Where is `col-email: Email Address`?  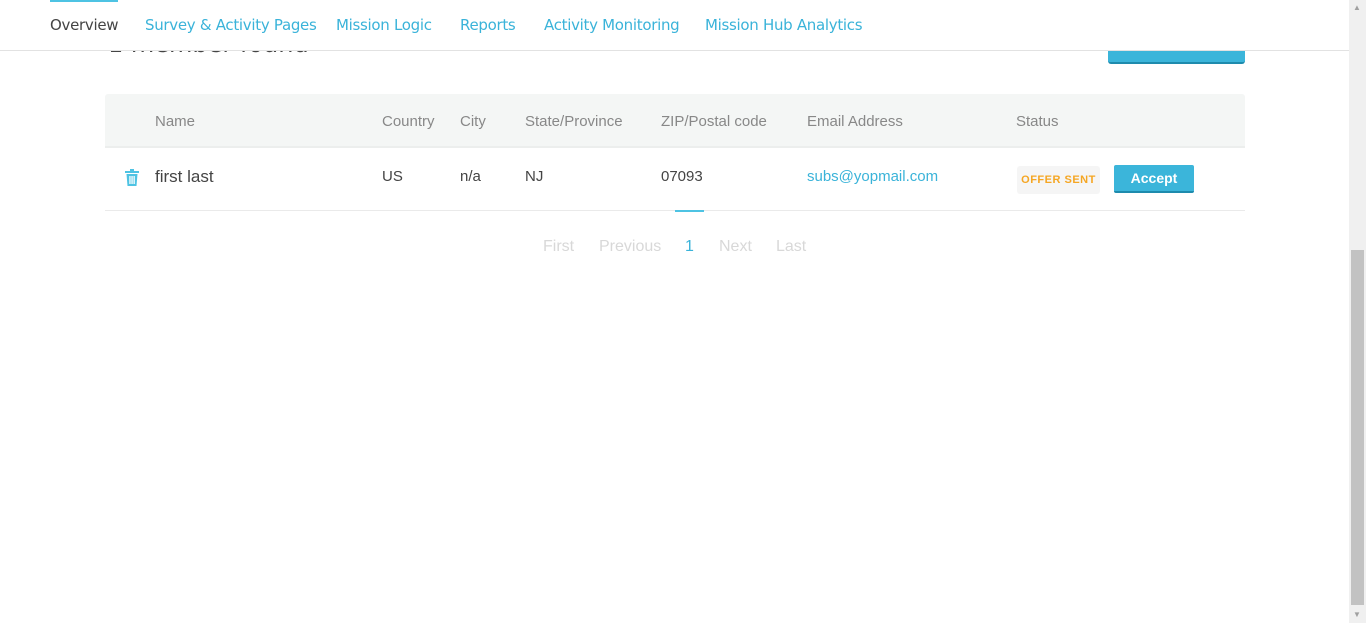
col-email: Email Address is located at coordinates (855, 121).